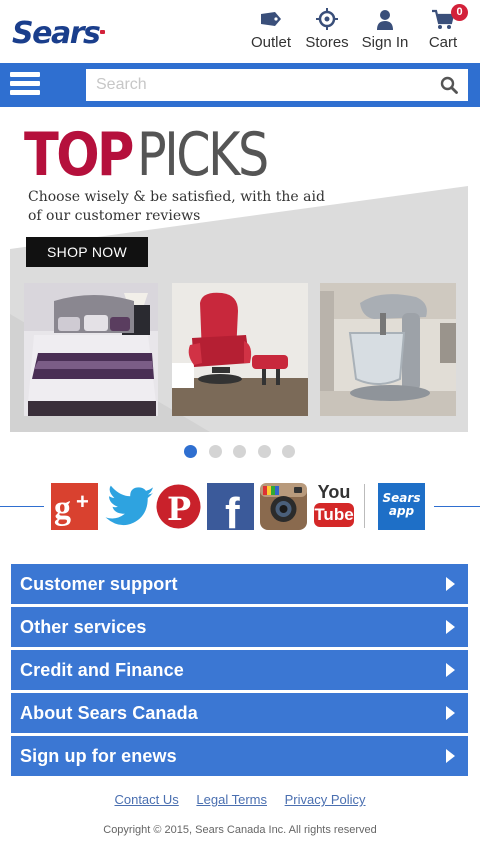  I want to click on twitter-icon, so click(128, 506).